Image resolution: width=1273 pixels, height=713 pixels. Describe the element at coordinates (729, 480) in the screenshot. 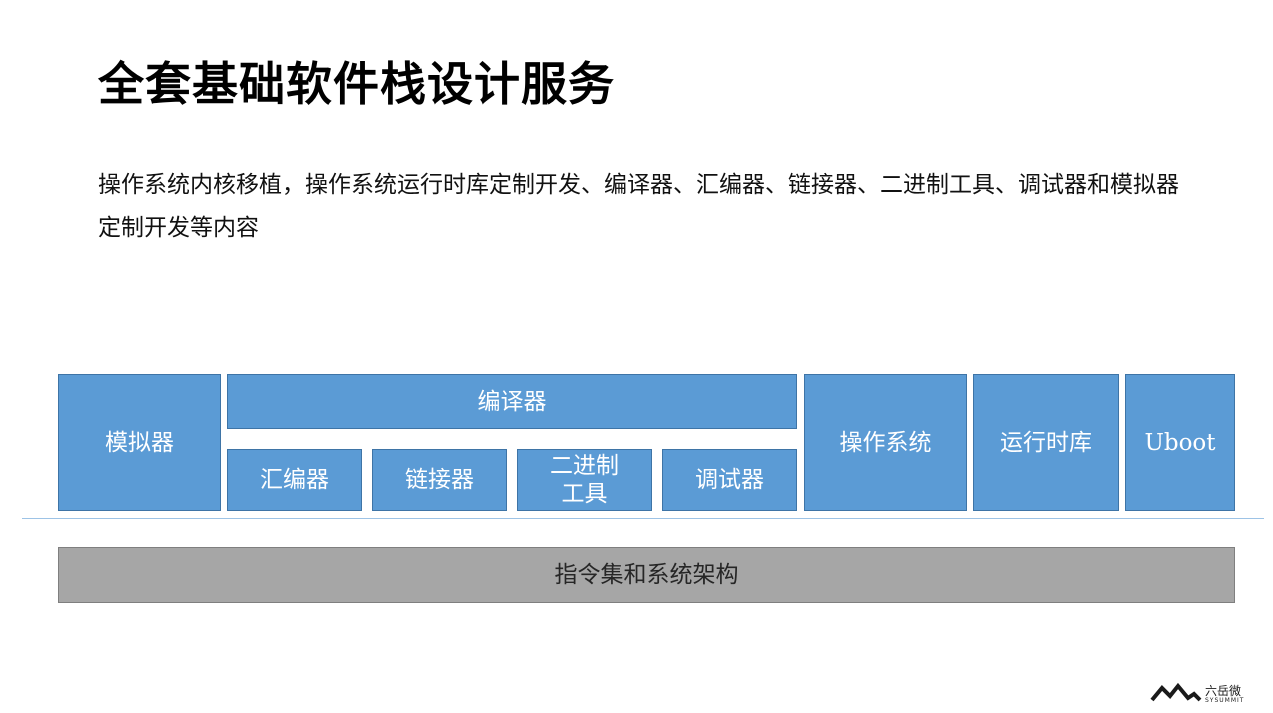

I see `debugger-box: 调试器` at that location.